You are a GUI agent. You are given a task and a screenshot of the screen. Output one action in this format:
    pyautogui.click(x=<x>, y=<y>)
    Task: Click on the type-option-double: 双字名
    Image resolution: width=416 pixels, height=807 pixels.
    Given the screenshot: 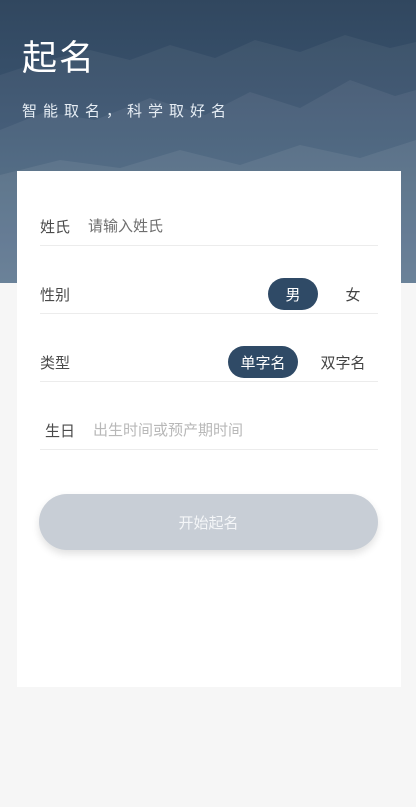 What is the action you would take?
    pyautogui.click(x=343, y=362)
    